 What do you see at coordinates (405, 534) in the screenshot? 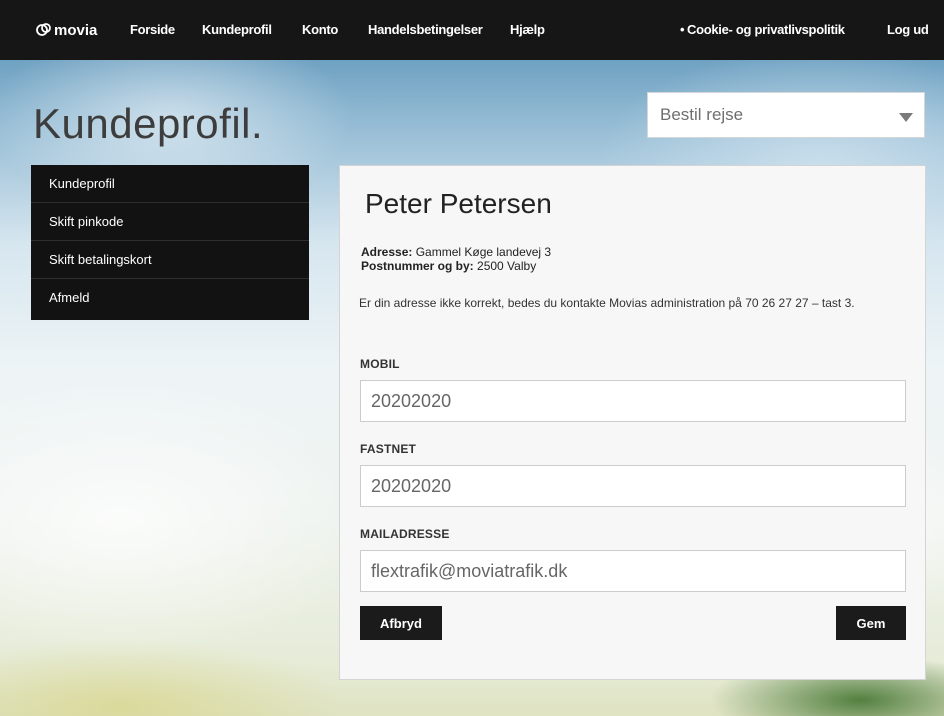
I see `mail-label: MAILADRESSE` at bounding box center [405, 534].